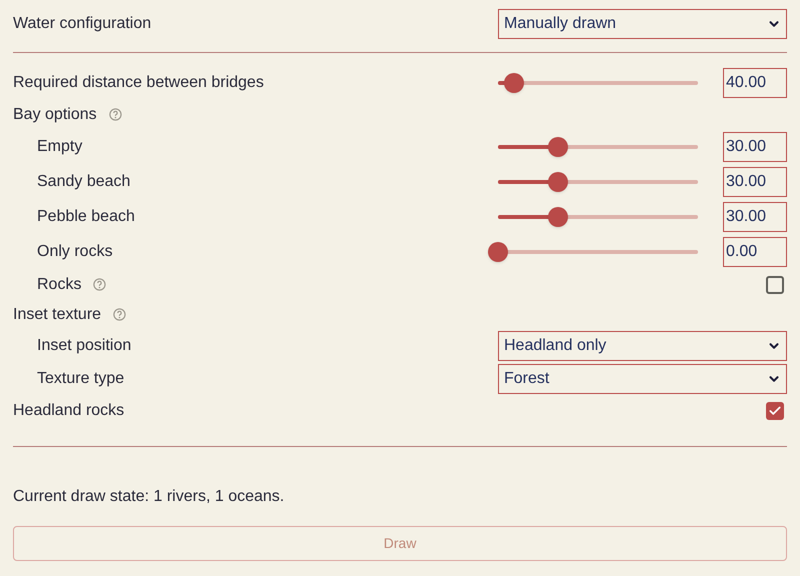  I want to click on field-label: Water configuration, so click(82, 24).